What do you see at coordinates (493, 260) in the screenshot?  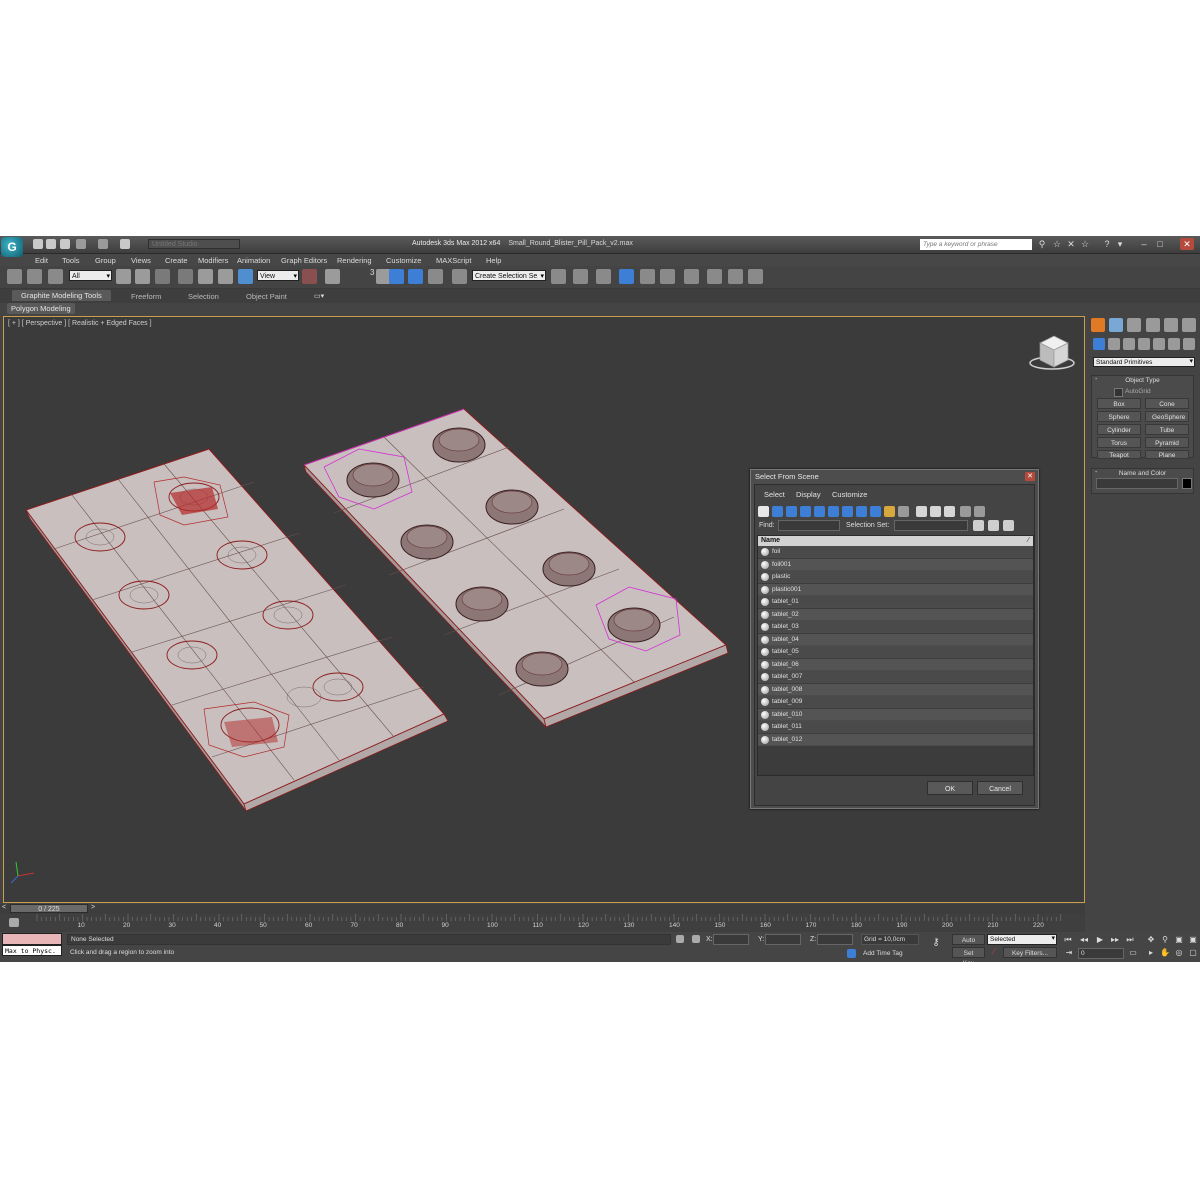 I see `menu-help: Help` at bounding box center [493, 260].